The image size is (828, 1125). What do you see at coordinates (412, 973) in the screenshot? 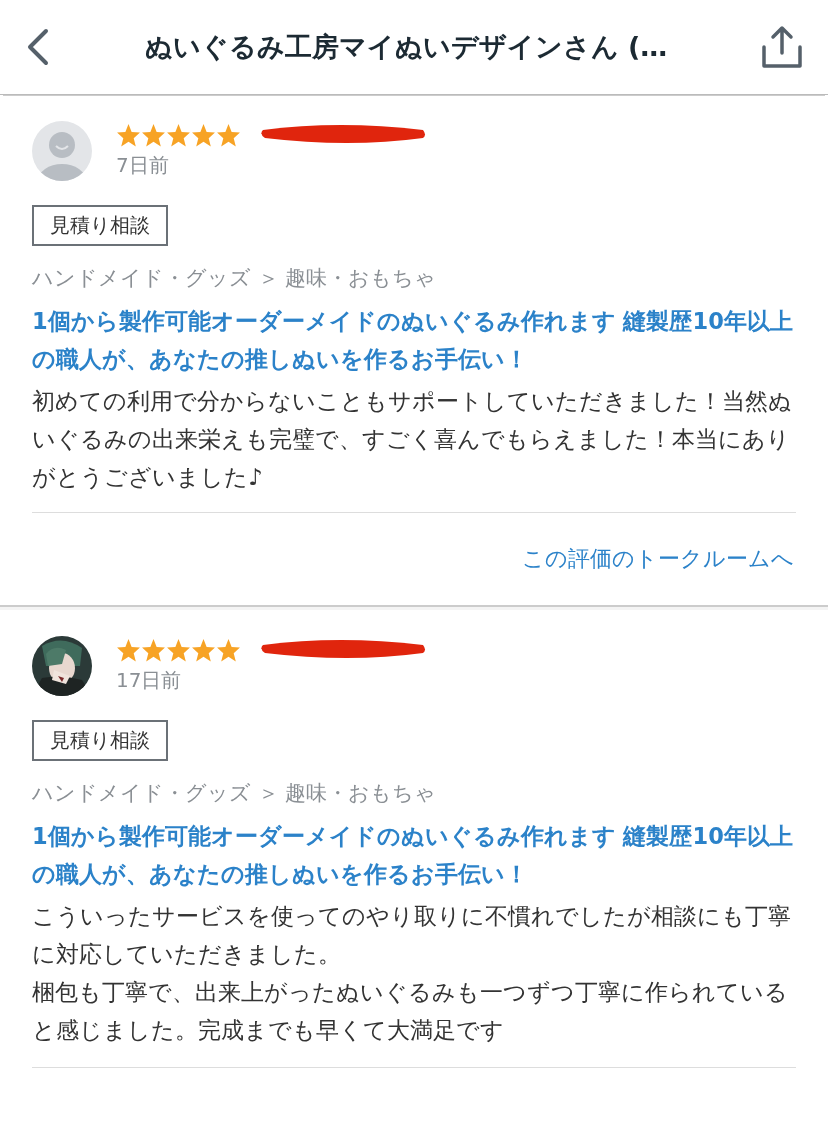
I see `review-comment: こういったサービスを使ってのやり取りに不慣れでしたが相談にも丁寧に対応していただきました。 梱包も丁寧で、出来上がったぬいぐるみも一つずつ丁寧に作られていると感じました。完成までも早くて大満足です` at bounding box center [412, 973].